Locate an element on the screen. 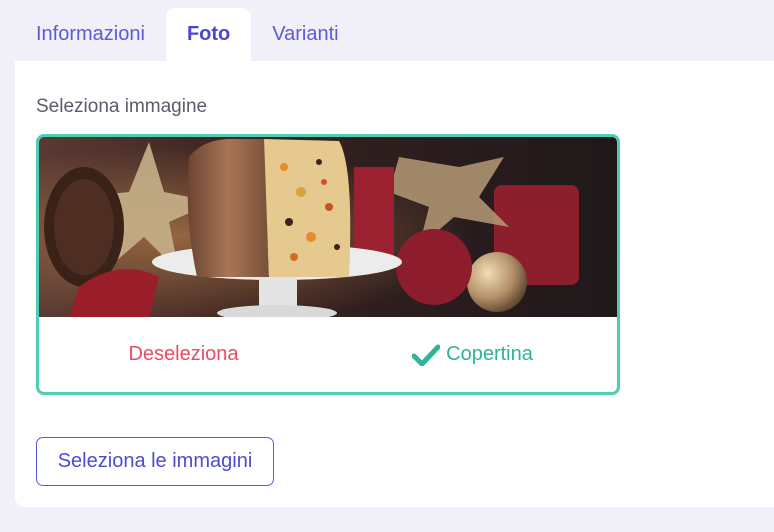  deselect-button: Deseleziona is located at coordinates (183, 354).